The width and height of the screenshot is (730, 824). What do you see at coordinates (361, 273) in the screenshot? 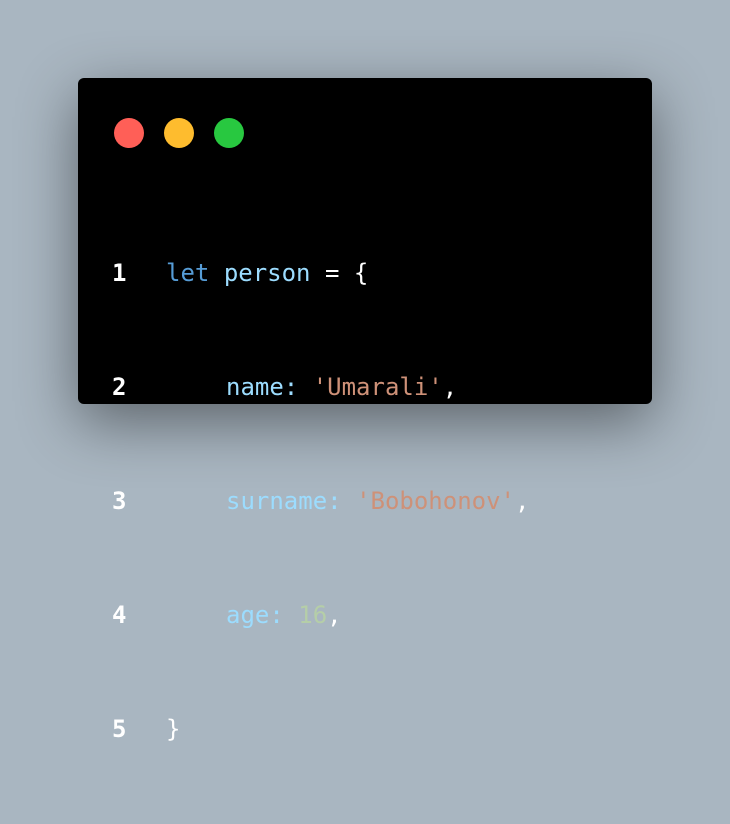
I see `open-brace-token: {` at bounding box center [361, 273].